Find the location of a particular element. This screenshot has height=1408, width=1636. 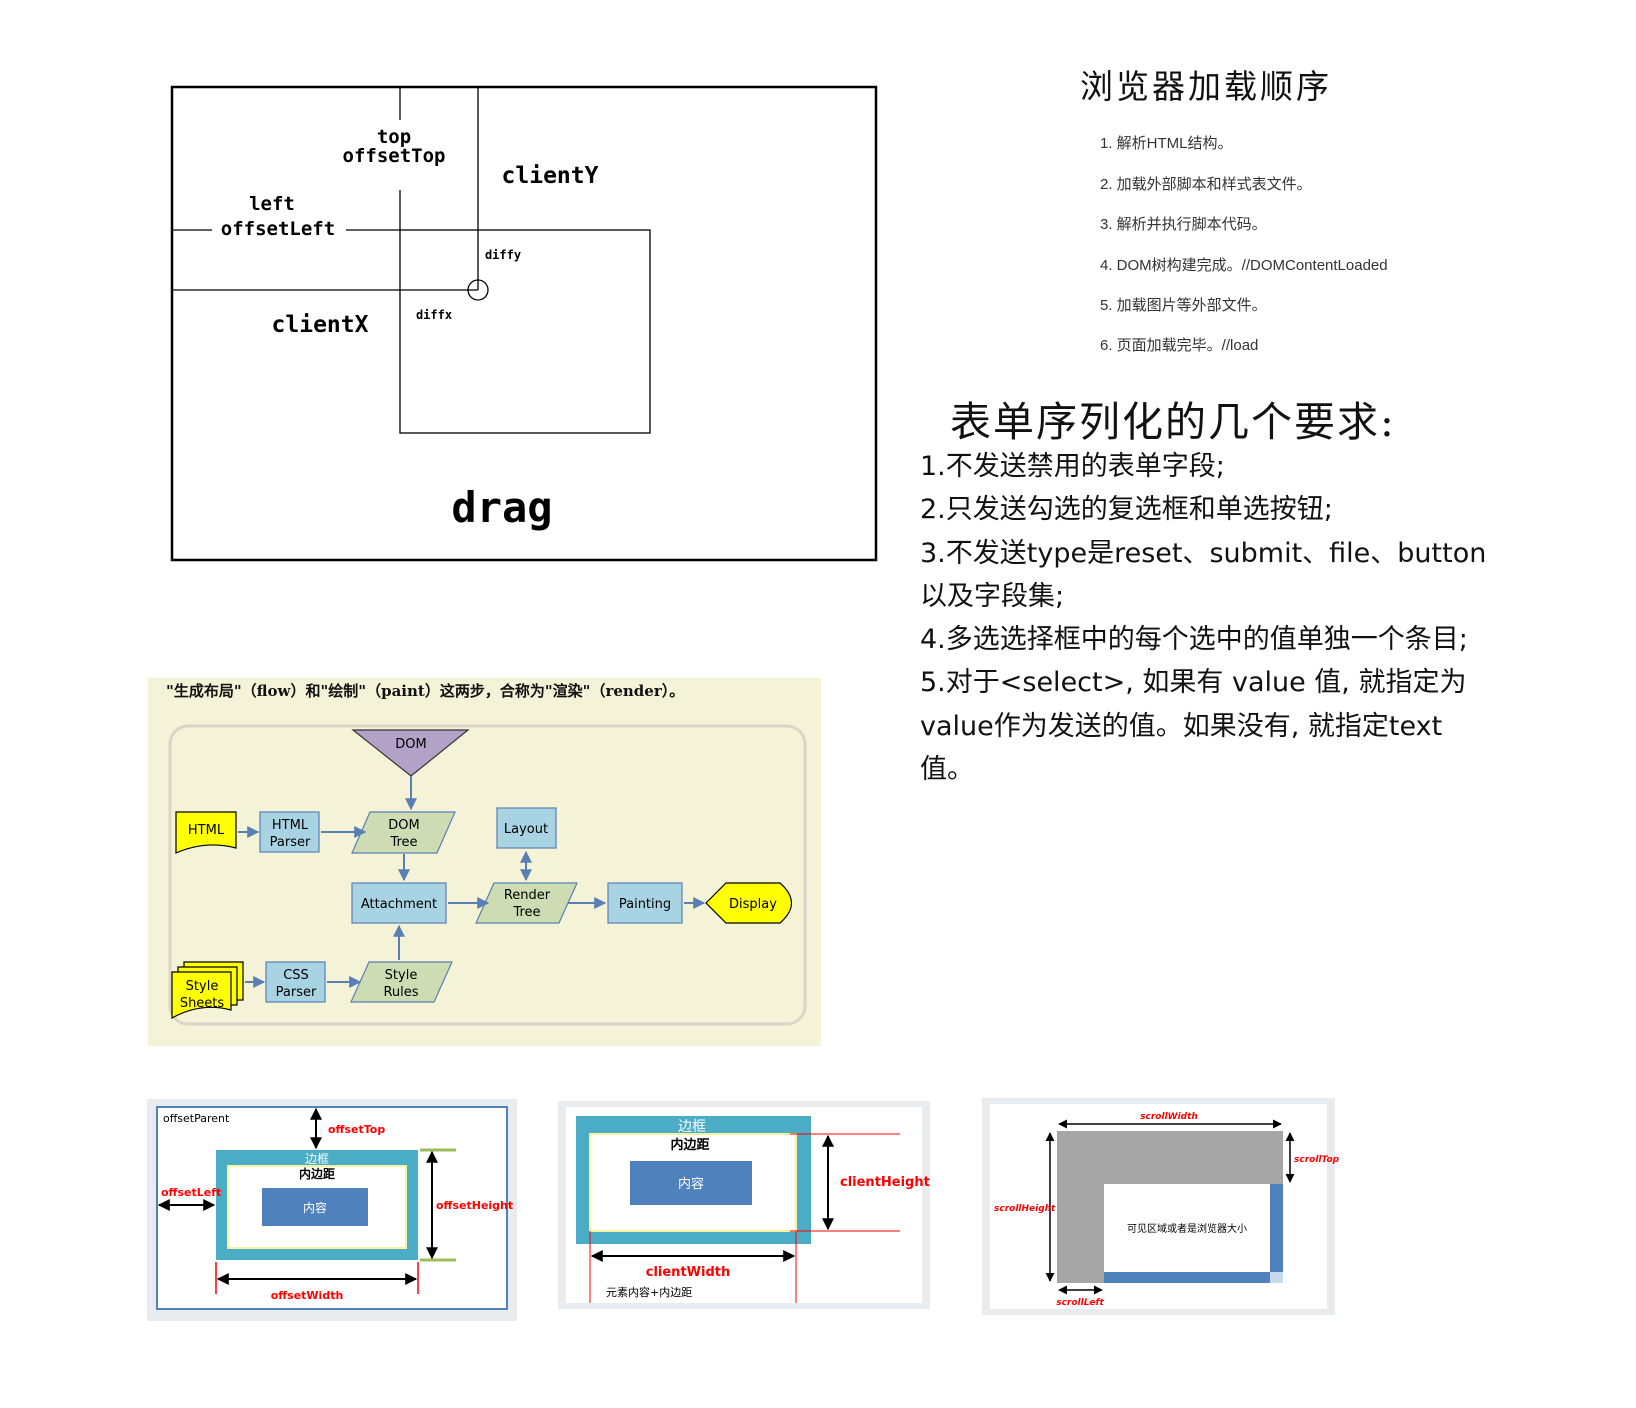

scroll-height-label: scrollHeight is located at coordinates (1025, 1209).